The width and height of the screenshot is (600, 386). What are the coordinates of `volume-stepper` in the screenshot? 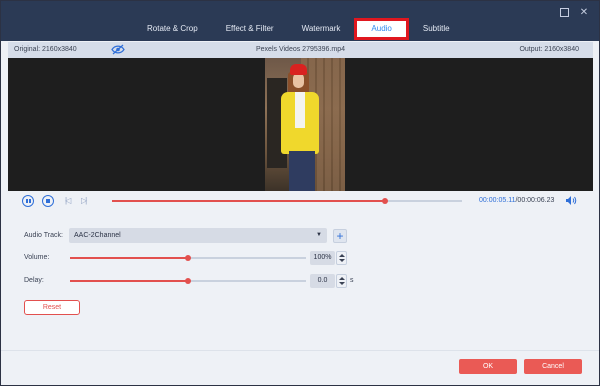 It's located at (341, 258).